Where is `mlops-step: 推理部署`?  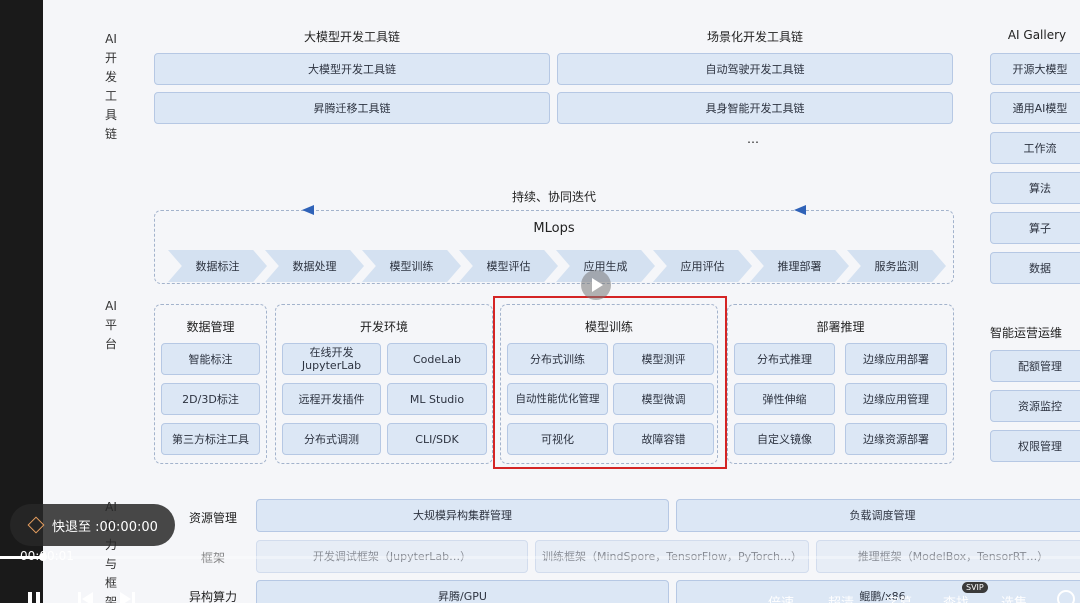 mlops-step: 推理部署 is located at coordinates (799, 266).